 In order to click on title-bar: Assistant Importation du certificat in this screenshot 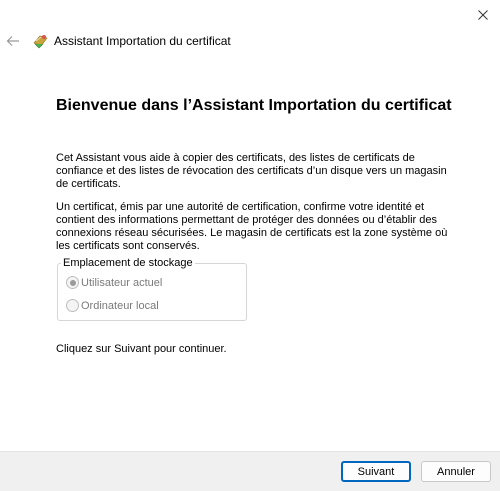, I will do `click(250, 41)`.